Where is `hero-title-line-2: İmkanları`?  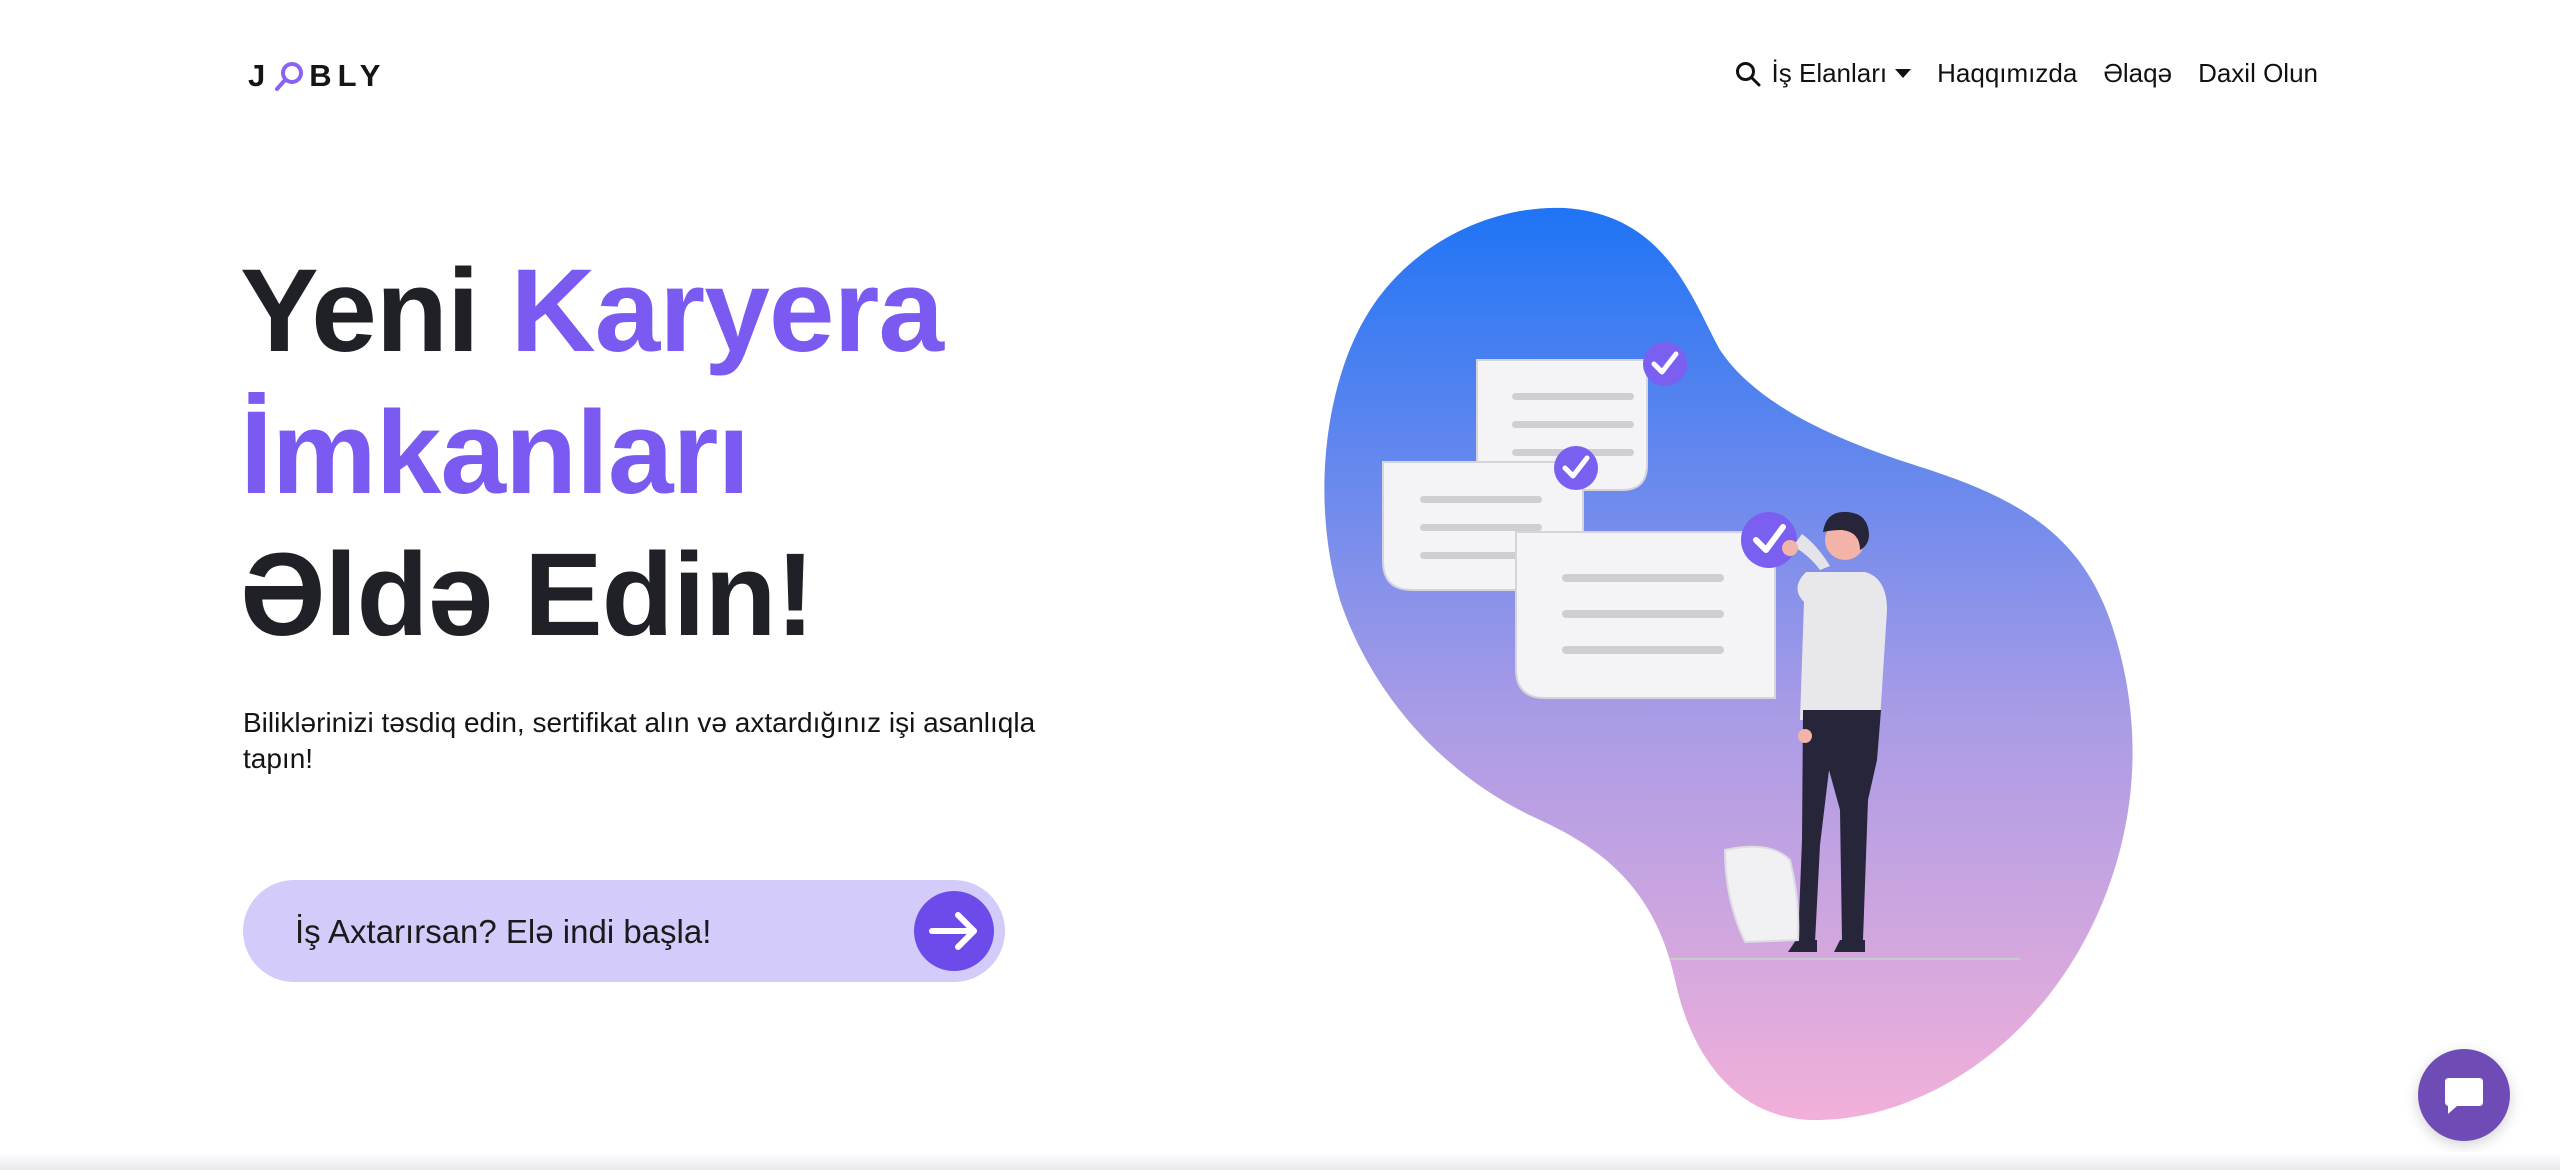 hero-title-line-2: İmkanları is located at coordinates (495, 453).